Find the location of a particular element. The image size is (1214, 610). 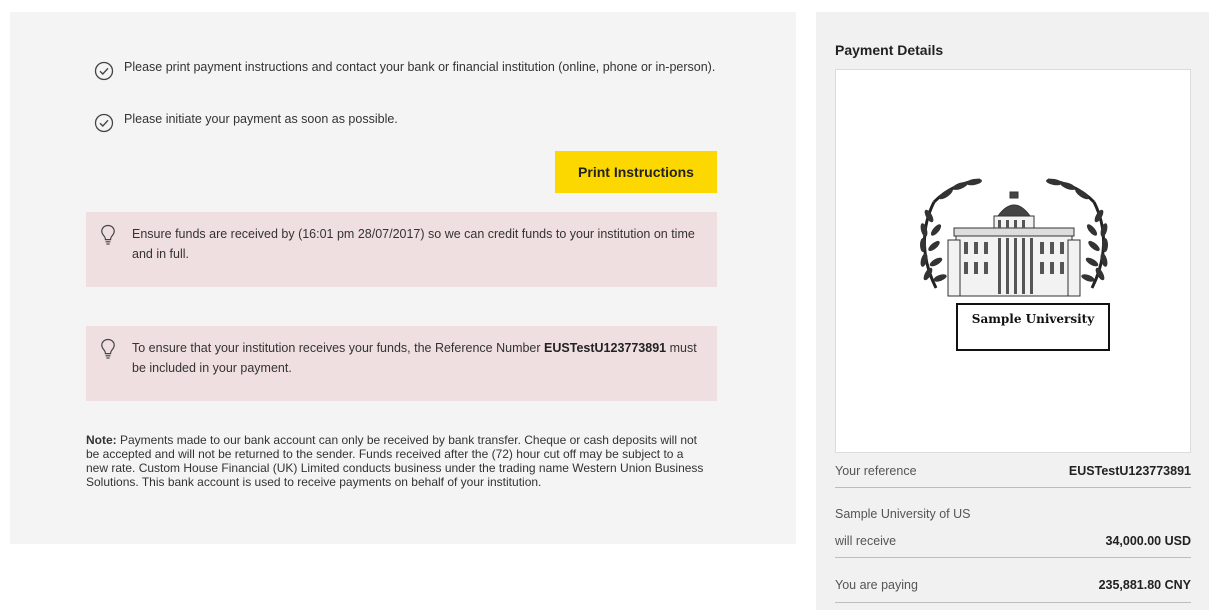

will-receive-label: will receive is located at coordinates (866, 541).